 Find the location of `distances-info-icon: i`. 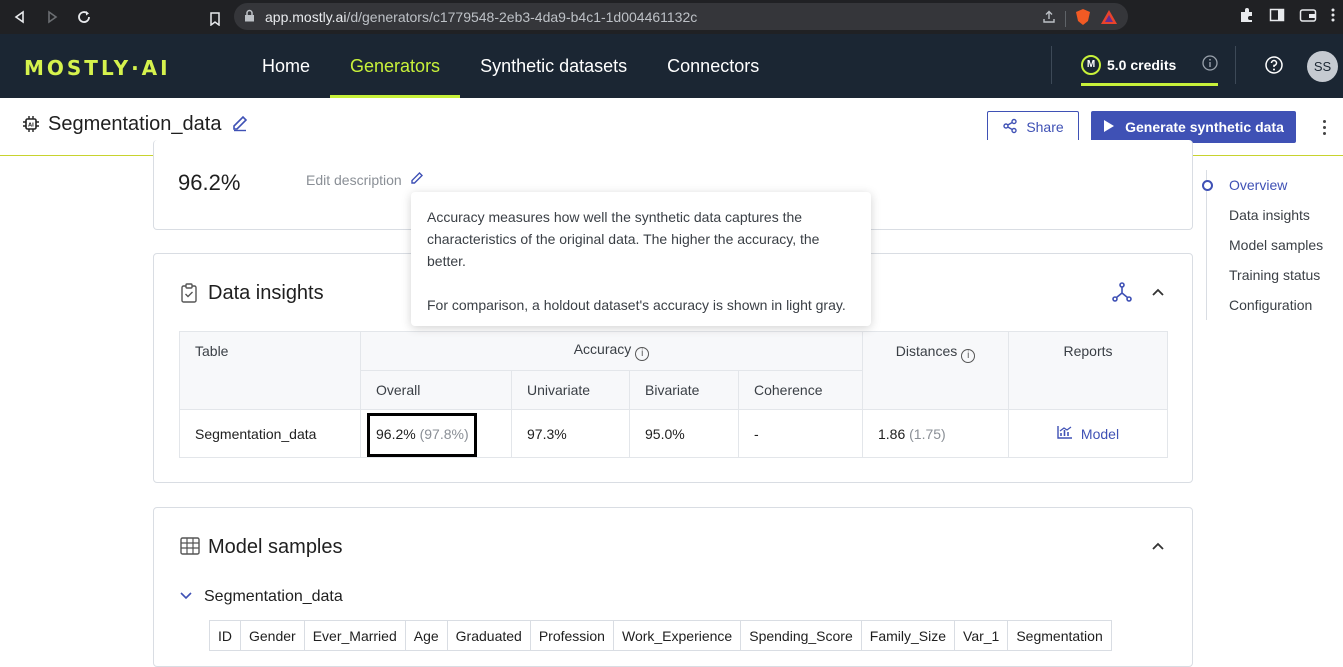

distances-info-icon: i is located at coordinates (968, 355).